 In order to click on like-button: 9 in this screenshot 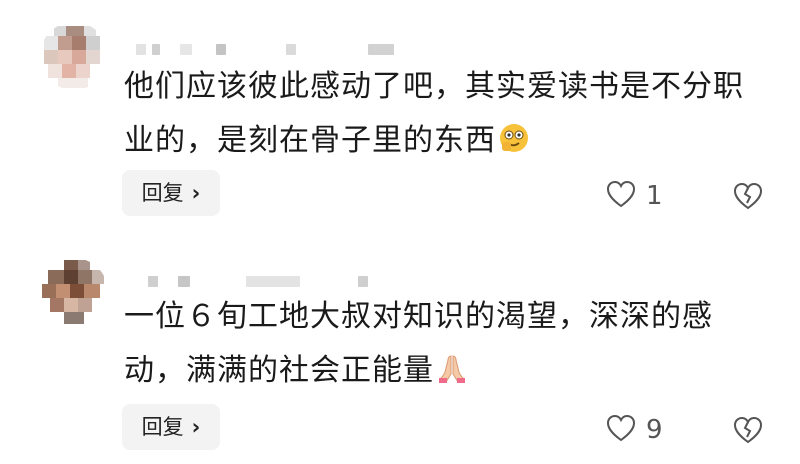, I will do `click(634, 430)`.